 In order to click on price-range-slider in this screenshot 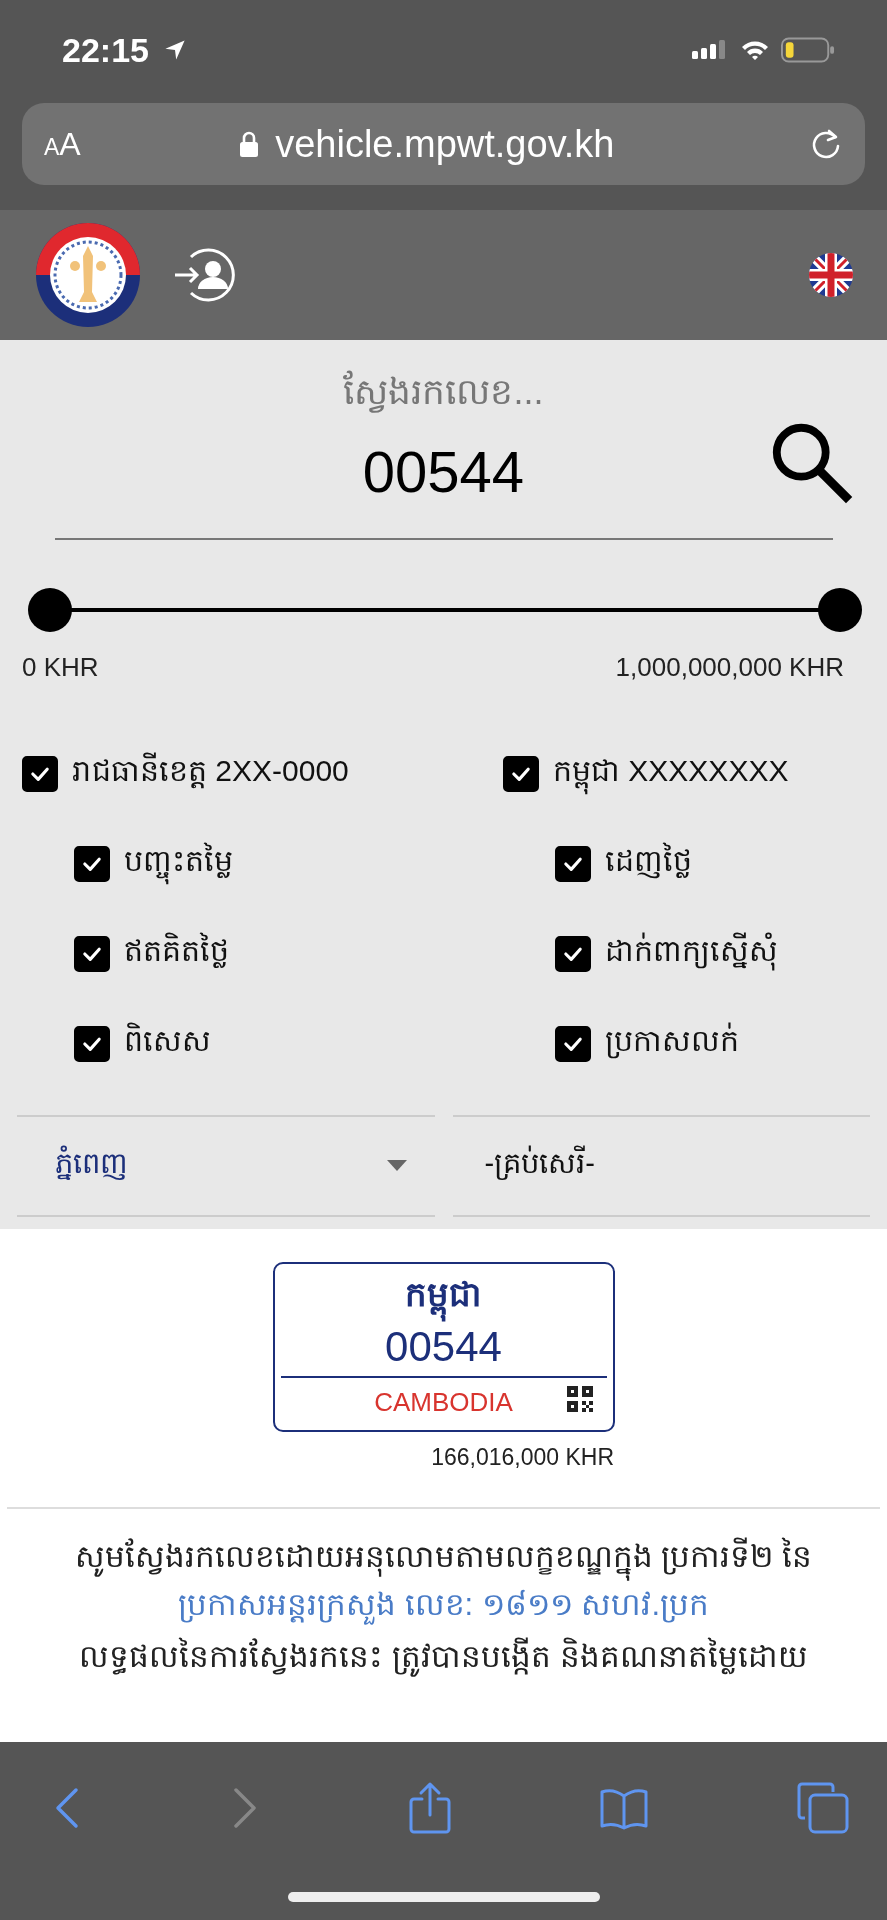, I will do `click(445, 610)`.